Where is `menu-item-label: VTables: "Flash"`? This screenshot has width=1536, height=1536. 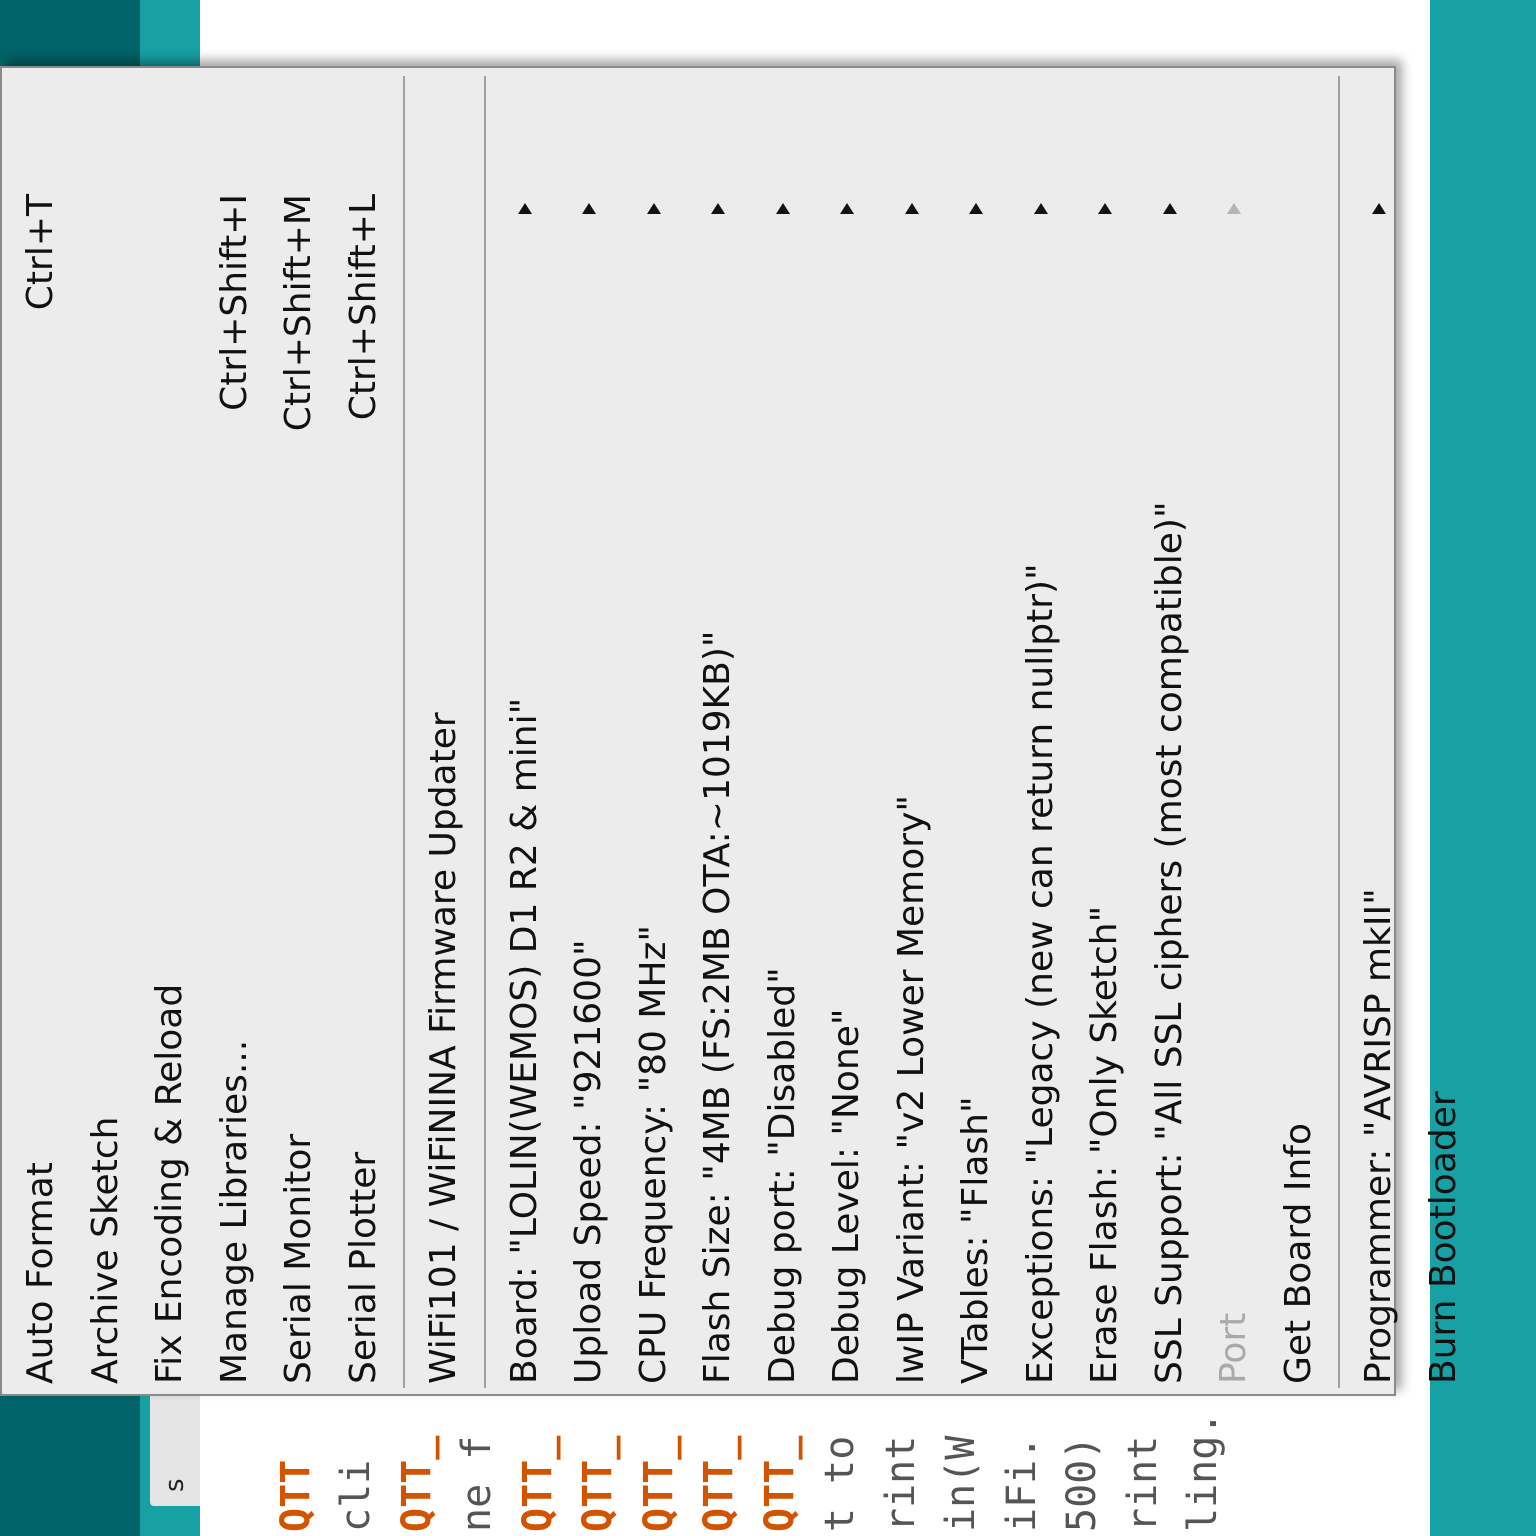 menu-item-label: VTables: "Flash" is located at coordinates (975, 1240).